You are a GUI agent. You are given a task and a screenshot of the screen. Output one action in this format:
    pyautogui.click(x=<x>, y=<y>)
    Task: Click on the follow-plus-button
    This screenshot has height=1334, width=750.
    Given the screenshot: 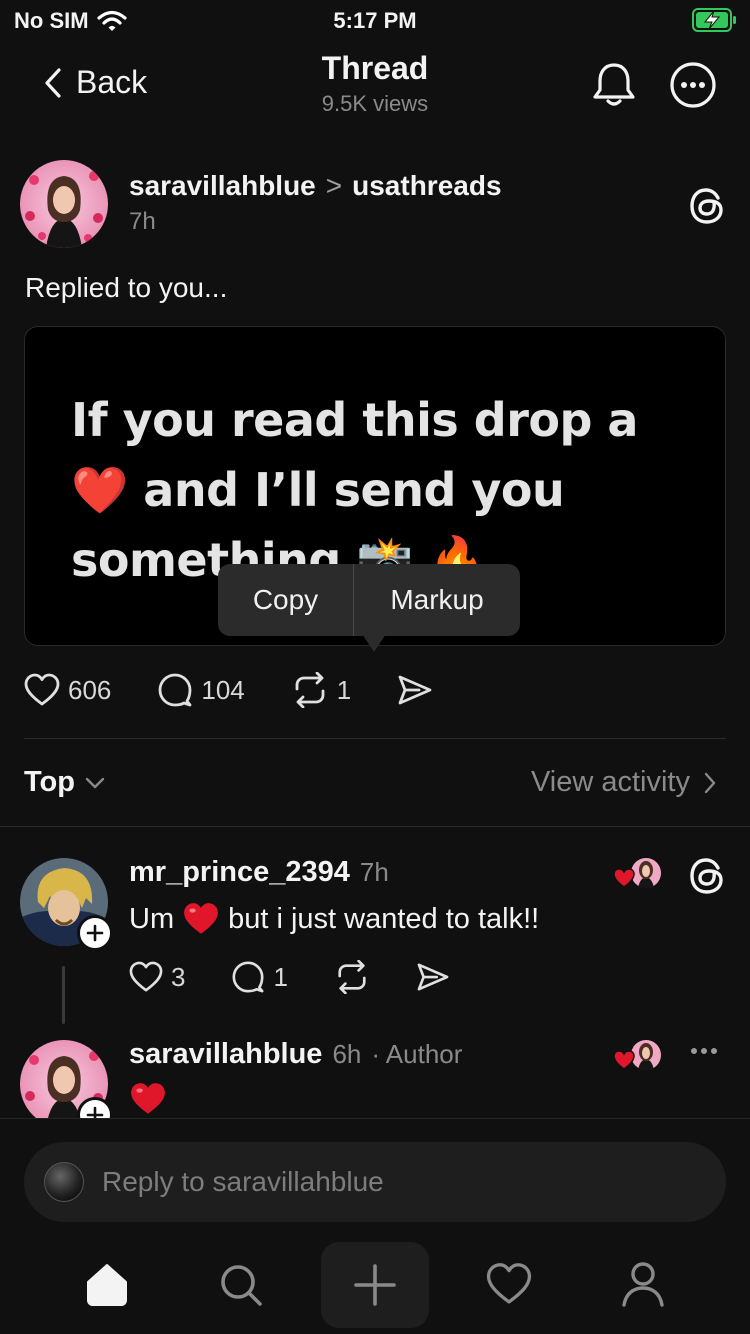 What is the action you would take?
    pyautogui.click(x=95, y=933)
    